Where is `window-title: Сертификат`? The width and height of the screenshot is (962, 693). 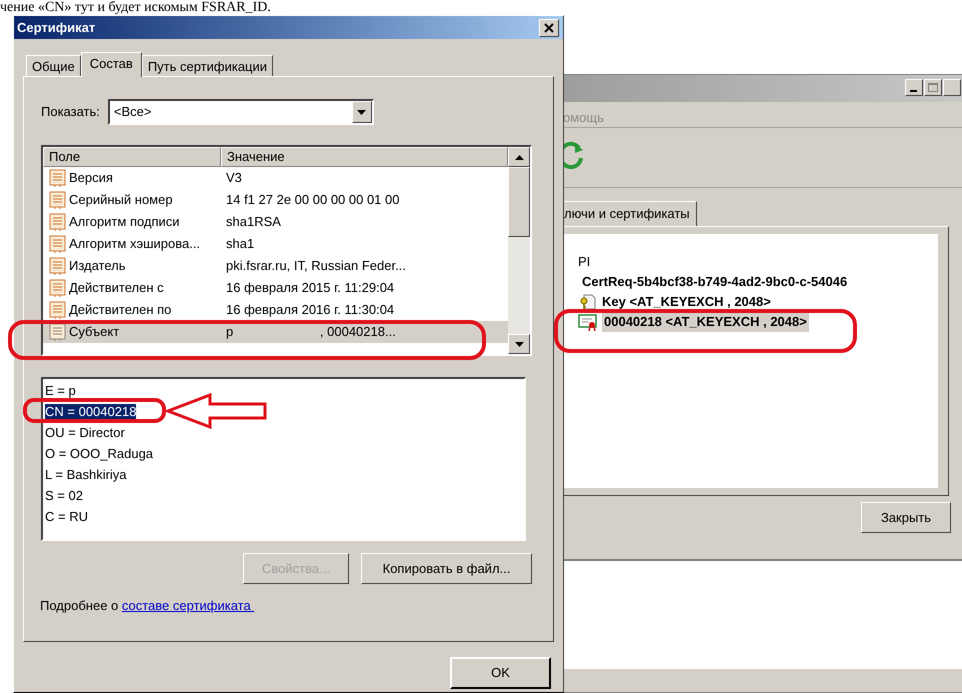
window-title: Сертификат is located at coordinates (56, 27).